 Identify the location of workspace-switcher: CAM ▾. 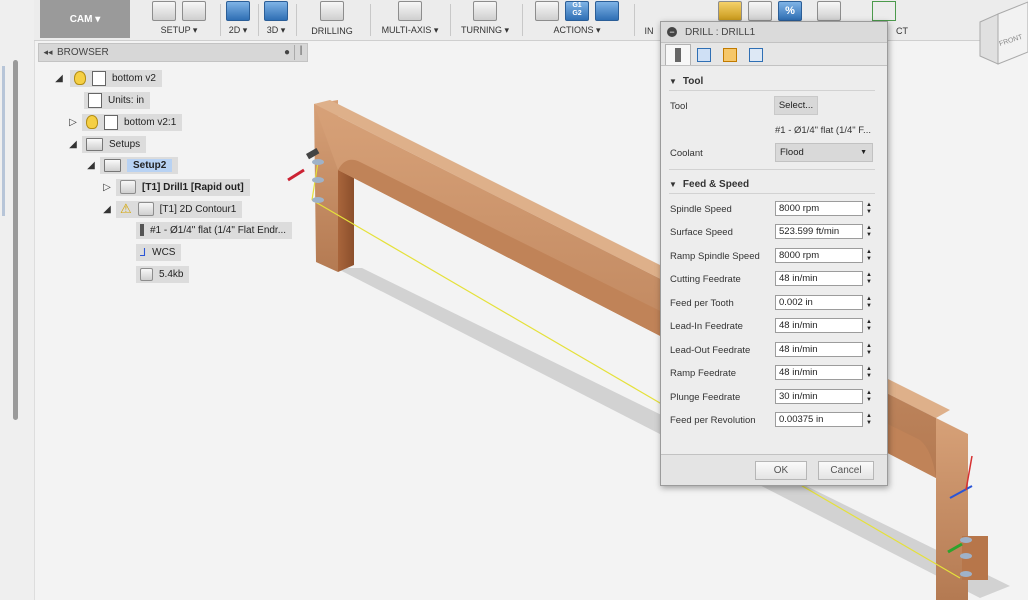
(85, 19).